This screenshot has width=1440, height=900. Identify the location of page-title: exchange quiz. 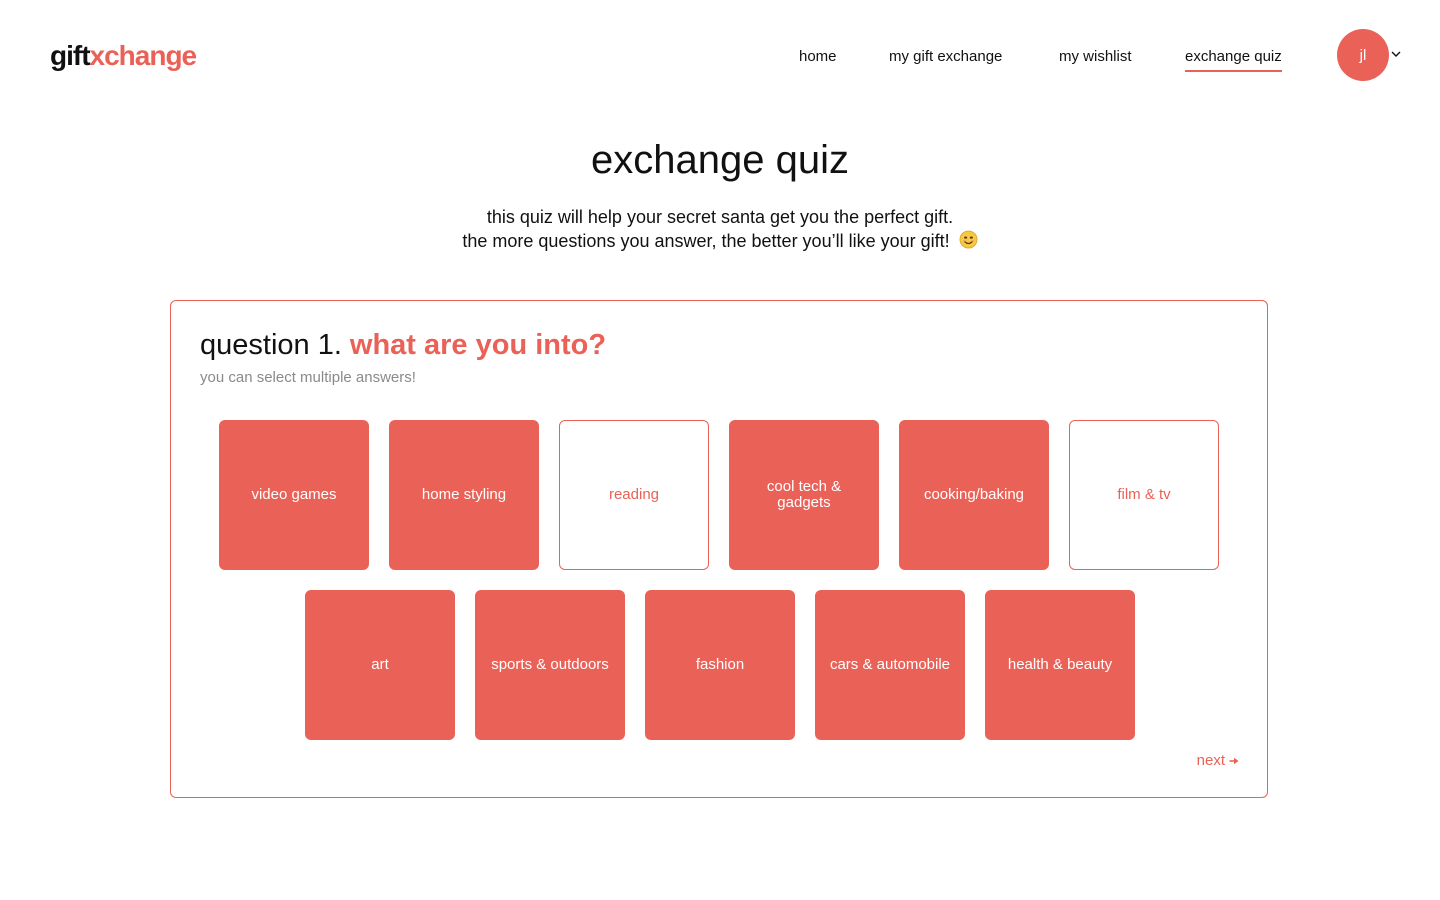
(720, 160).